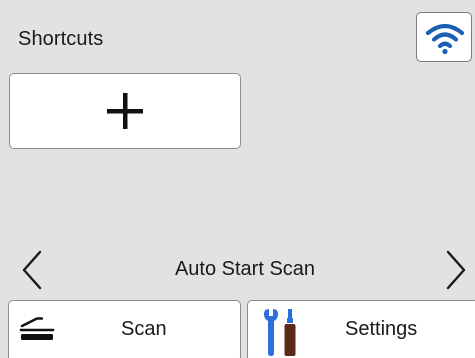 The image size is (475, 358). I want to click on scanner-icon, so click(37, 328).